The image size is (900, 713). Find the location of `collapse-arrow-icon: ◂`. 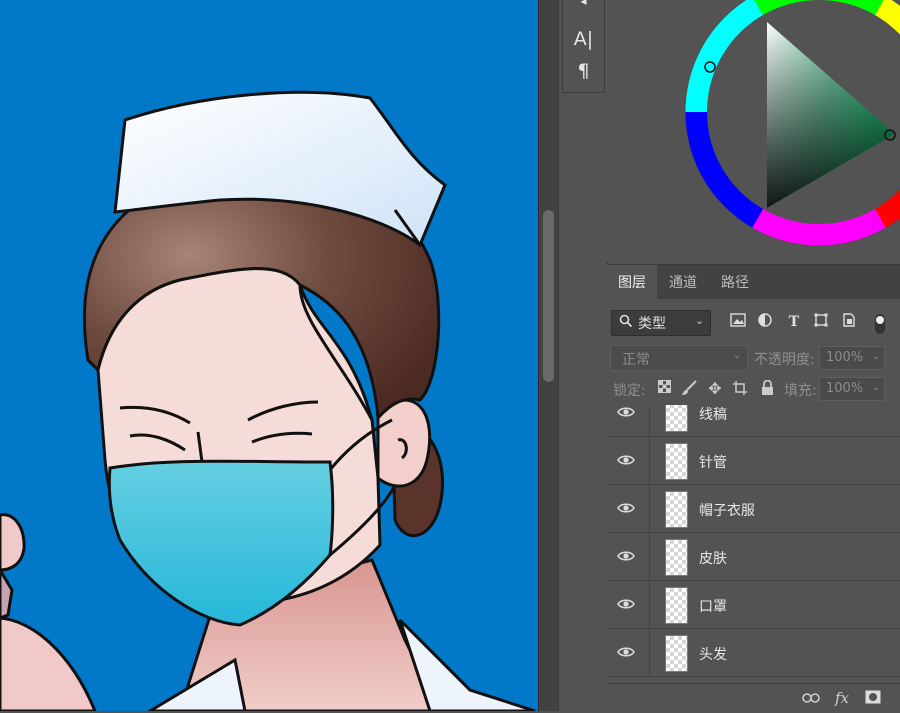

collapse-arrow-icon: ◂ is located at coordinates (583, 4).